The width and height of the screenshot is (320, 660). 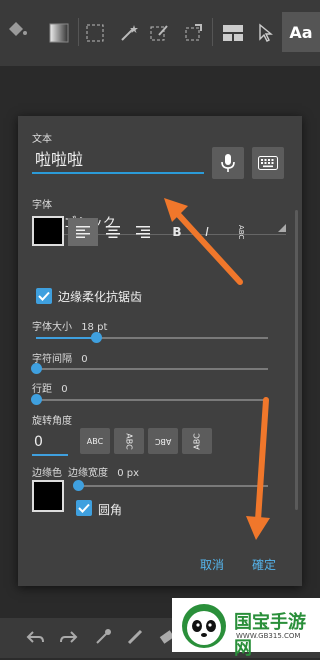 What do you see at coordinates (268, 636) in the screenshot?
I see `watermark-url: WWW.GB315.COM` at bounding box center [268, 636].